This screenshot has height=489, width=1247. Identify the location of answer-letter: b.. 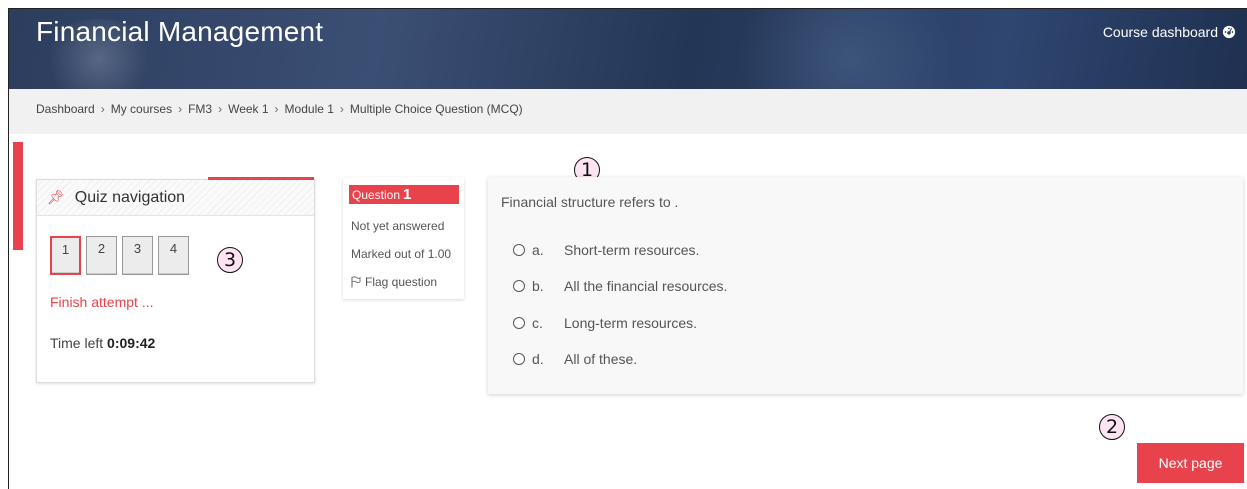
(538, 286).